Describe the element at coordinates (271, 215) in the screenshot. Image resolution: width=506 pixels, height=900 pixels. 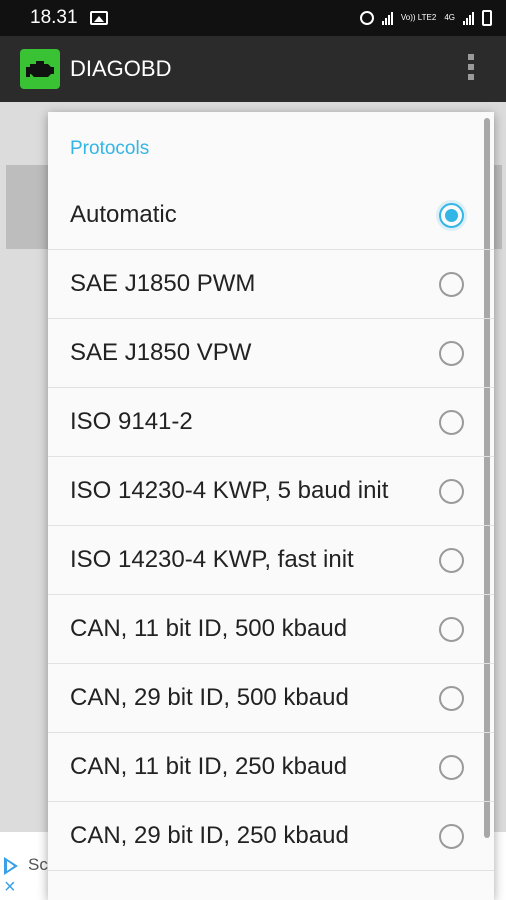
I see `protocol-option: Automatic` at that location.